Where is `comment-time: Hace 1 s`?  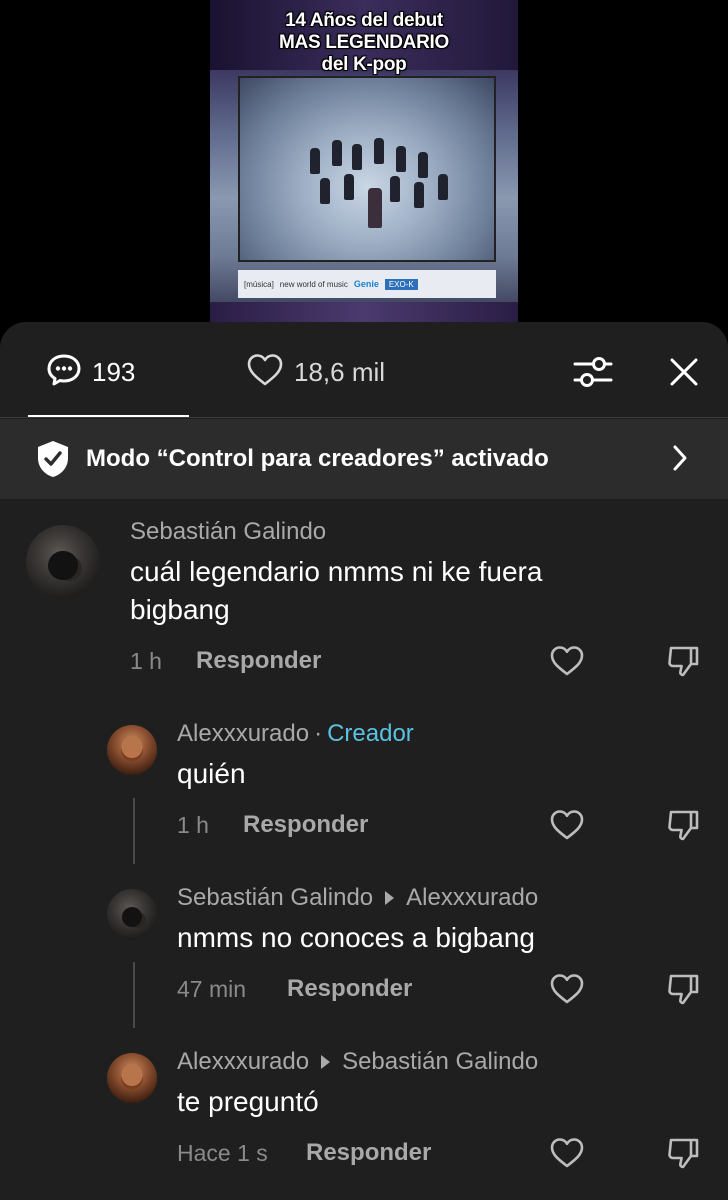
comment-time: Hace 1 s is located at coordinates (222, 1153).